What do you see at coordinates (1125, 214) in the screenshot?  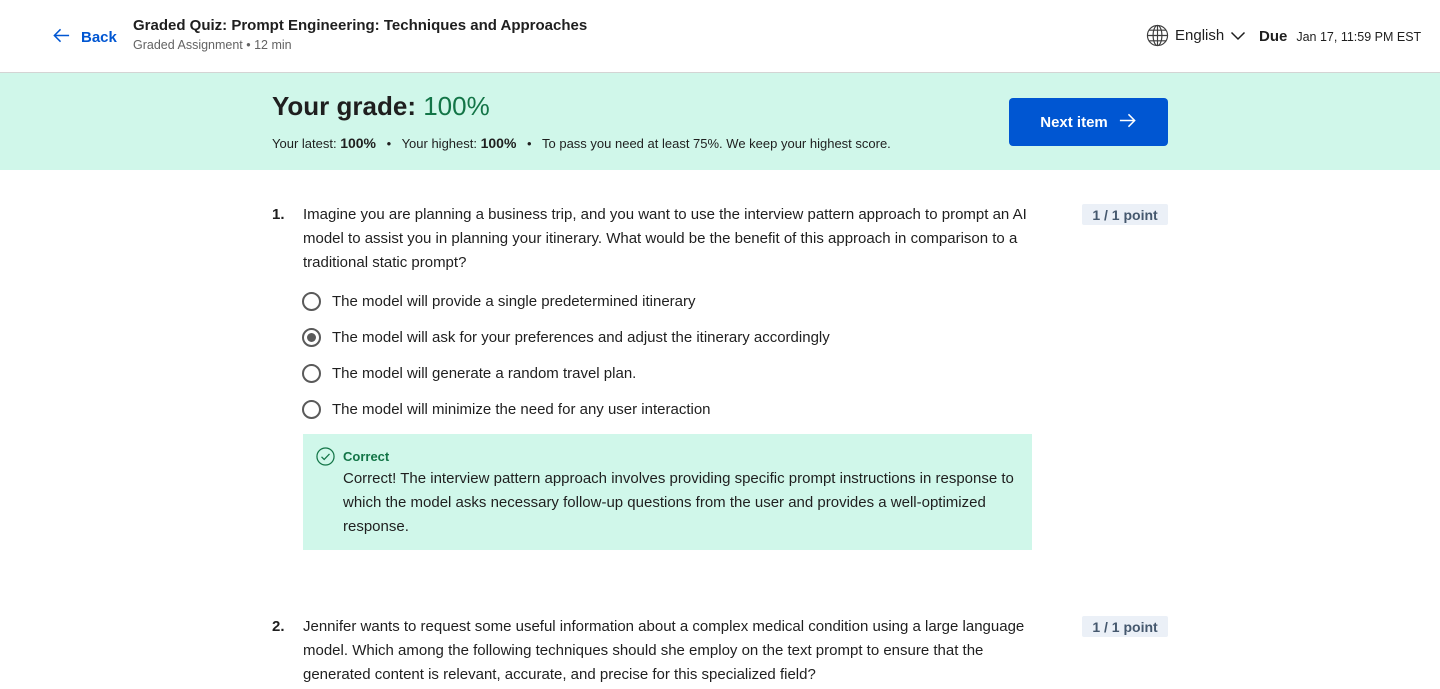 I see `question-1-points: 1 / 1 point` at bounding box center [1125, 214].